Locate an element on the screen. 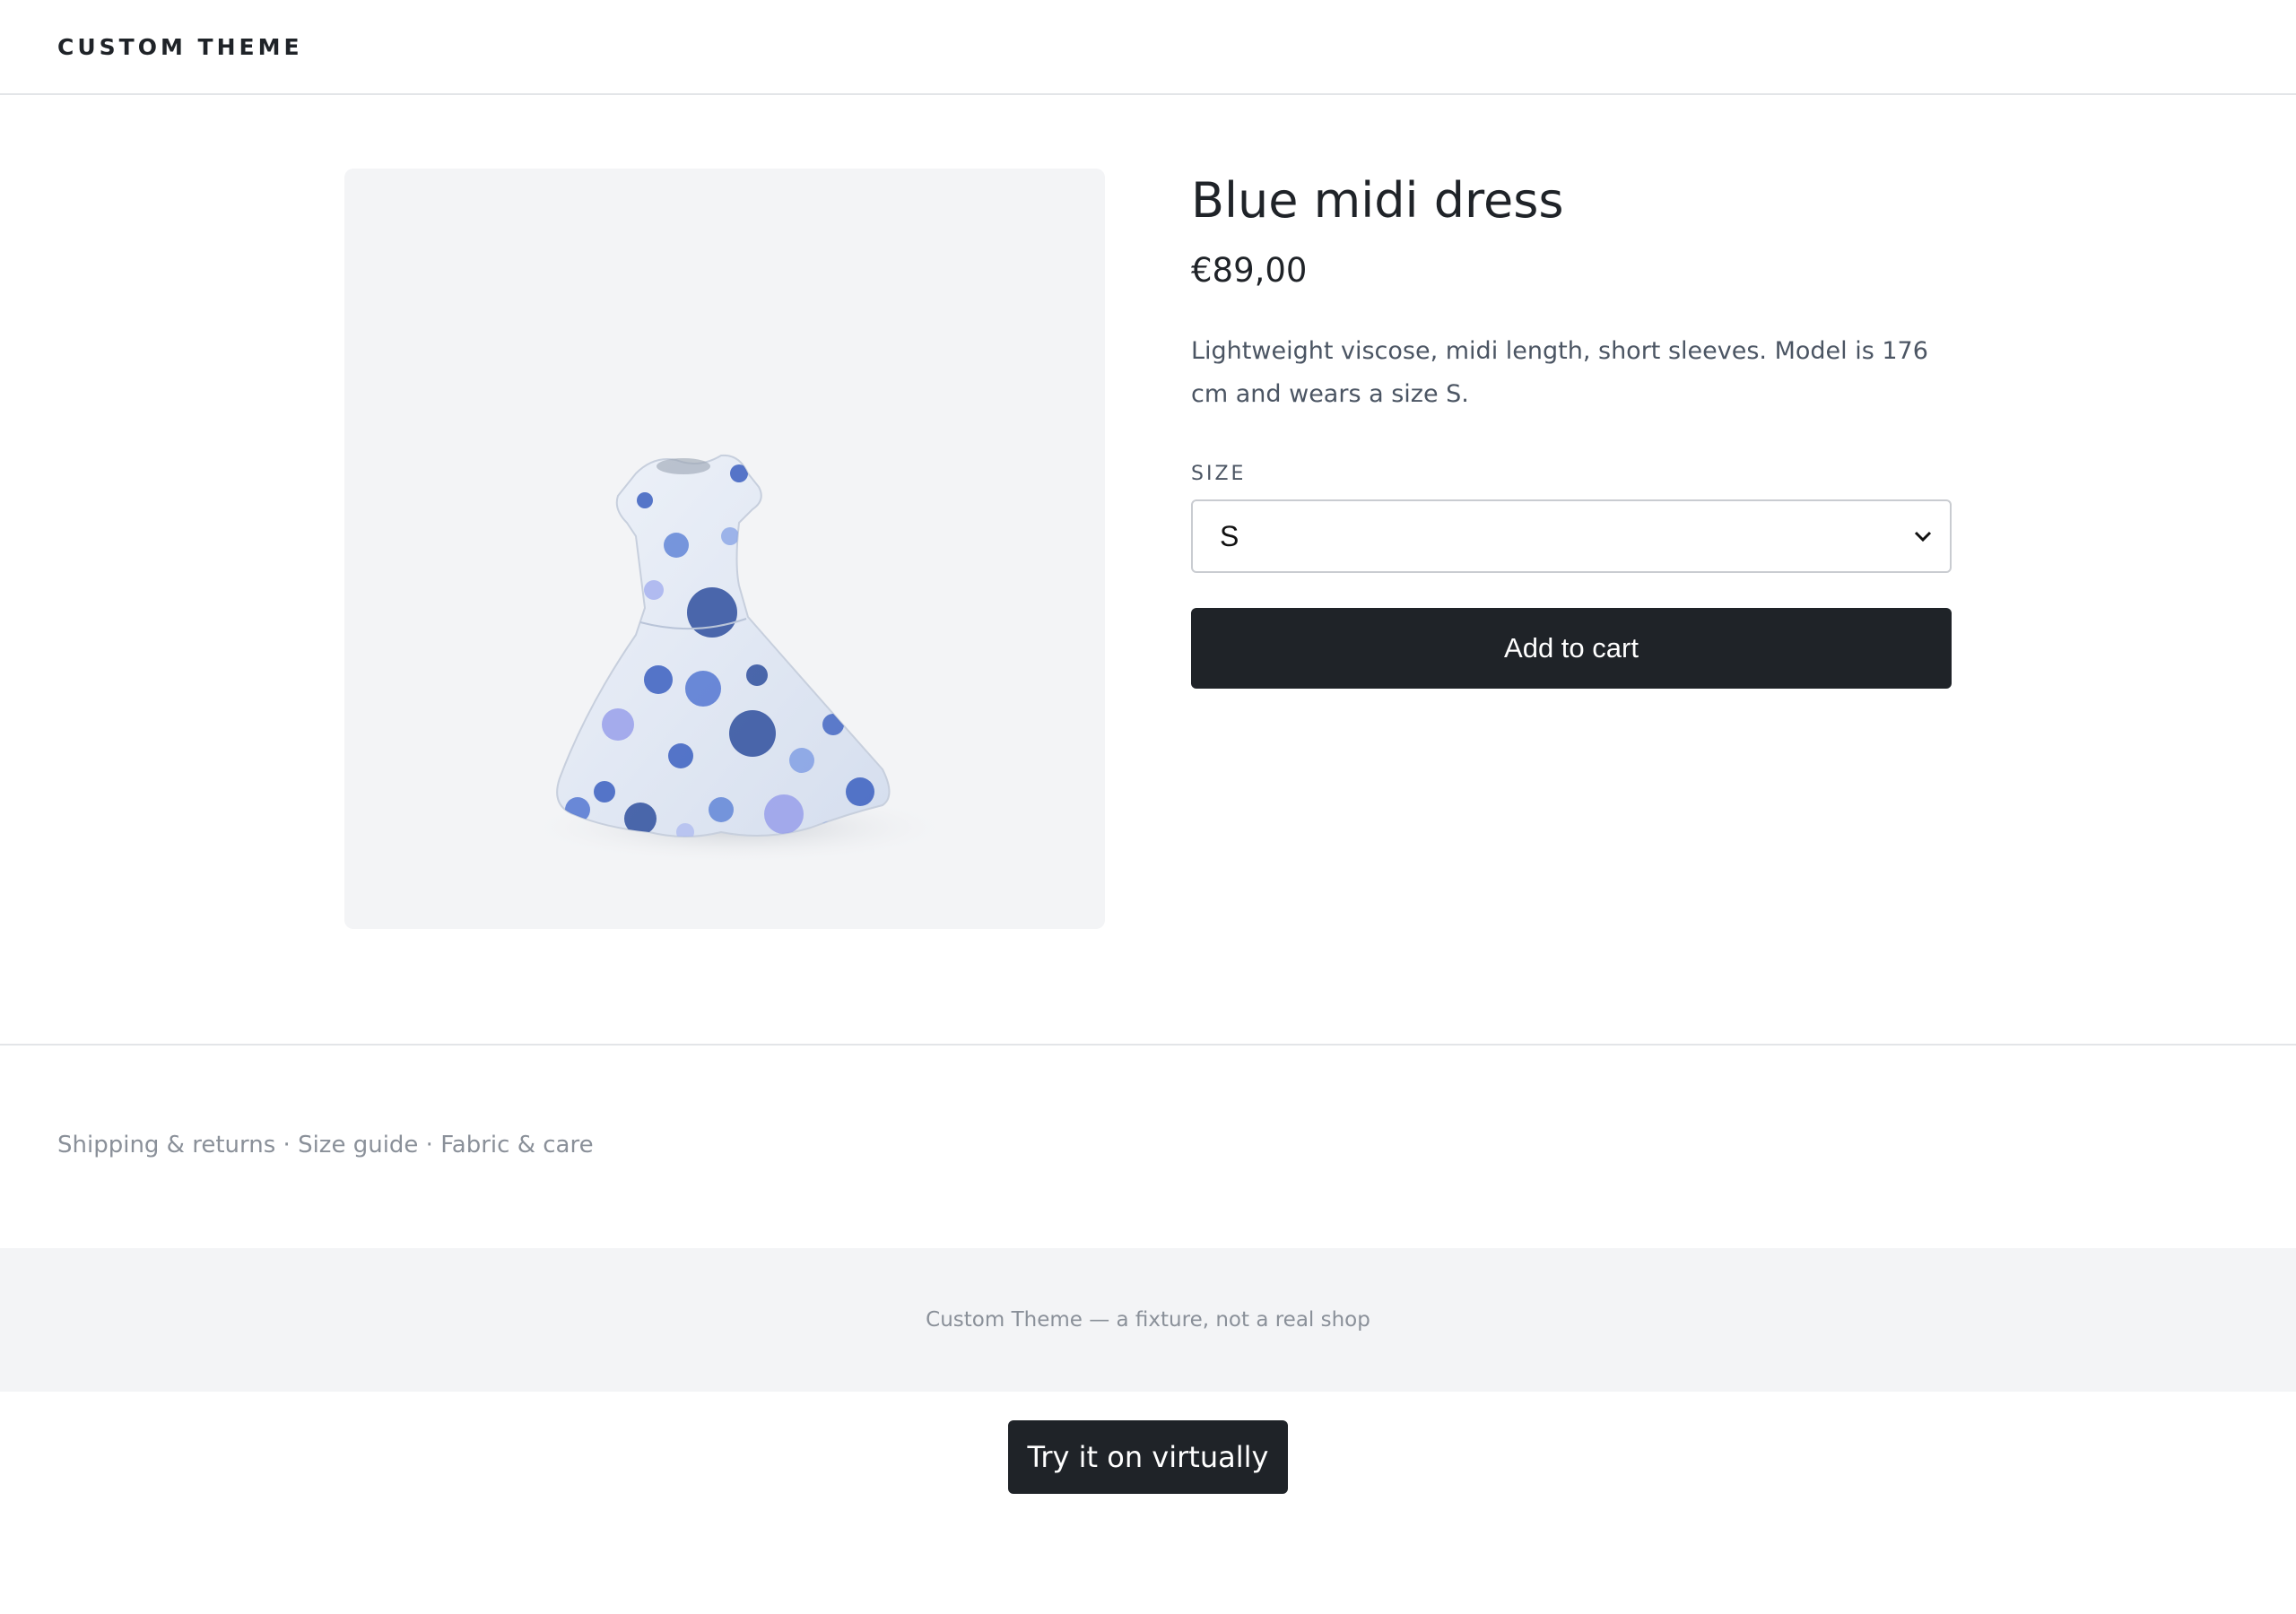 This screenshot has width=2296, height=1614. link-fabric-care: Fabric & care is located at coordinates (516, 1145).